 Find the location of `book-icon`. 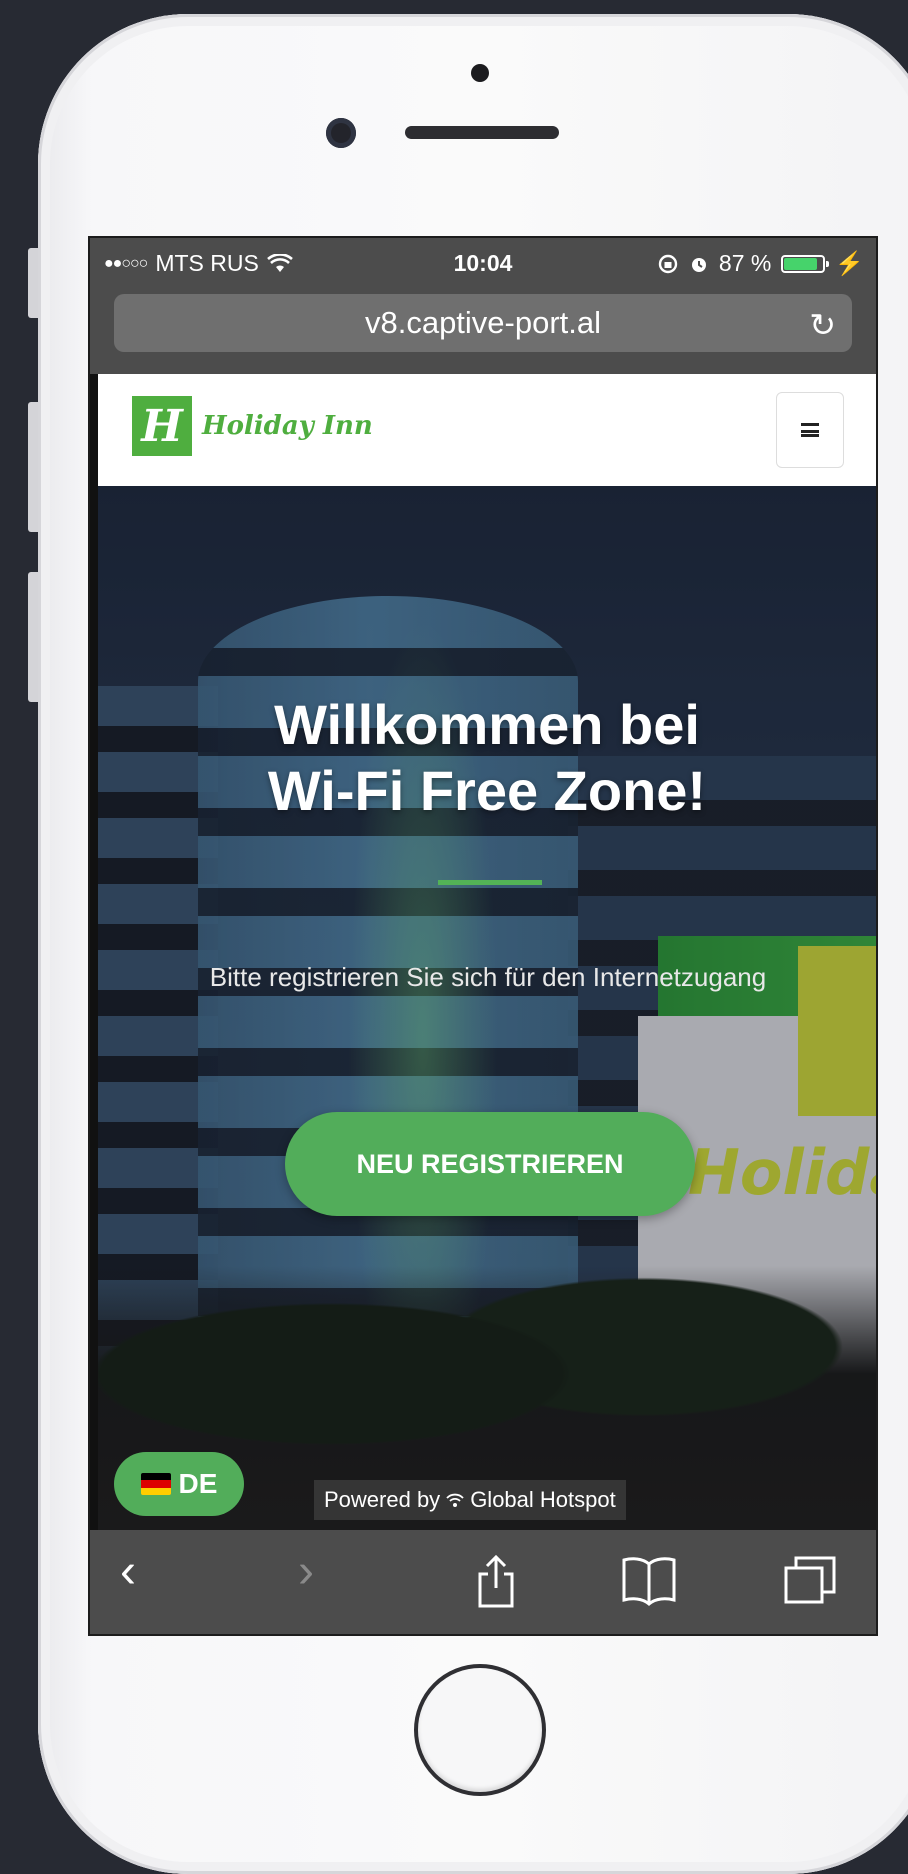

book-icon is located at coordinates (649, 1580).